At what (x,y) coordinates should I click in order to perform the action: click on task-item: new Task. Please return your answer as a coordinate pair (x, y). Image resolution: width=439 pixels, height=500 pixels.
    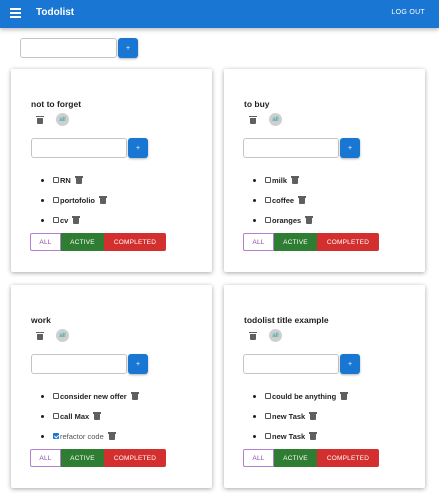
    Looking at the image, I should click on (300, 416).